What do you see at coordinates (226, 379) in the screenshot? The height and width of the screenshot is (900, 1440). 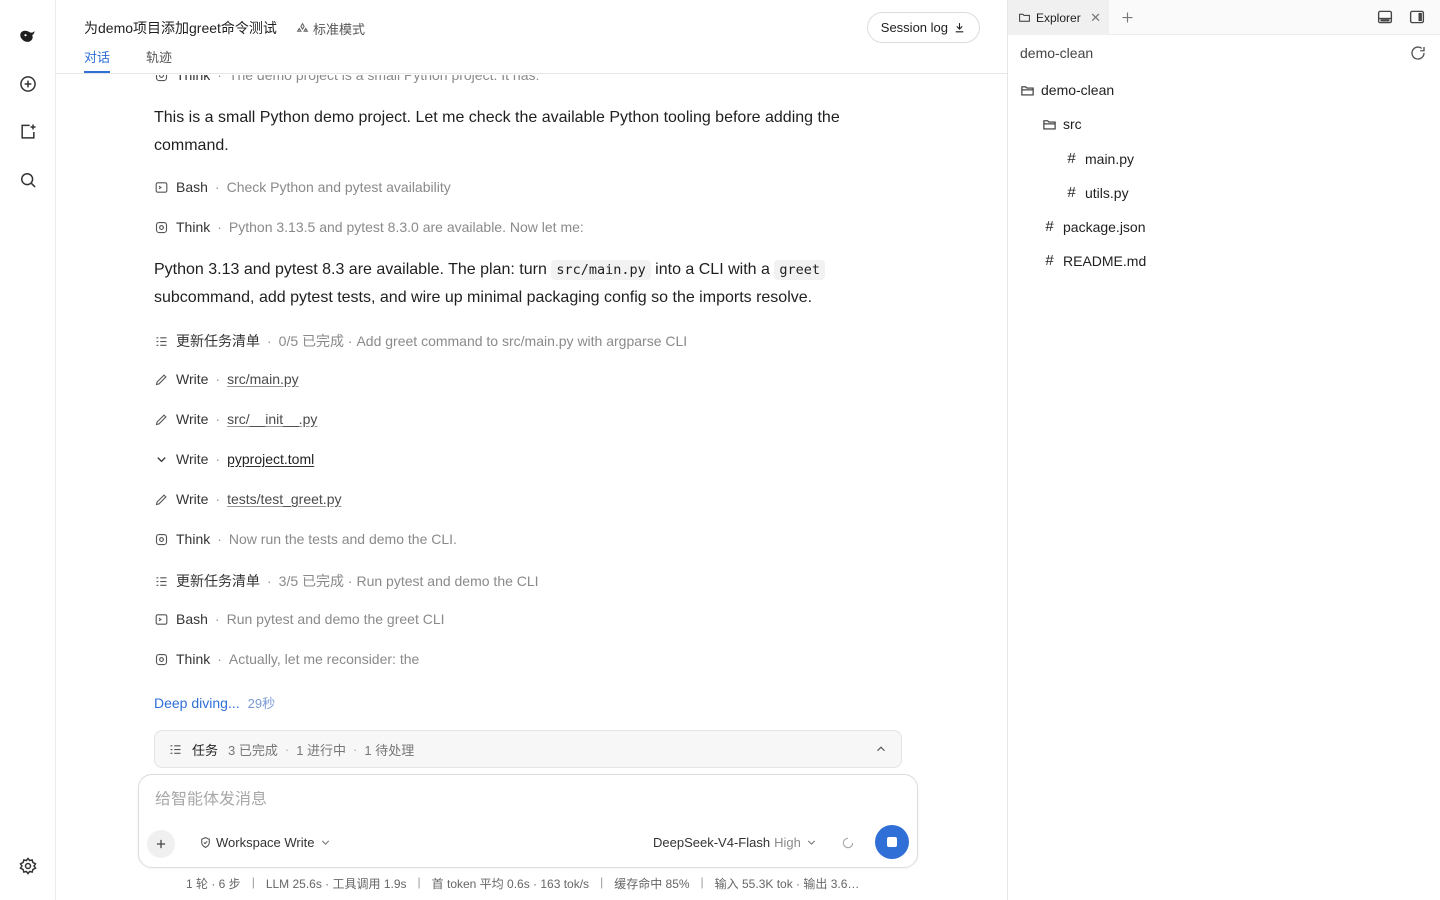 I see `step-write: Write · src/main.py` at bounding box center [226, 379].